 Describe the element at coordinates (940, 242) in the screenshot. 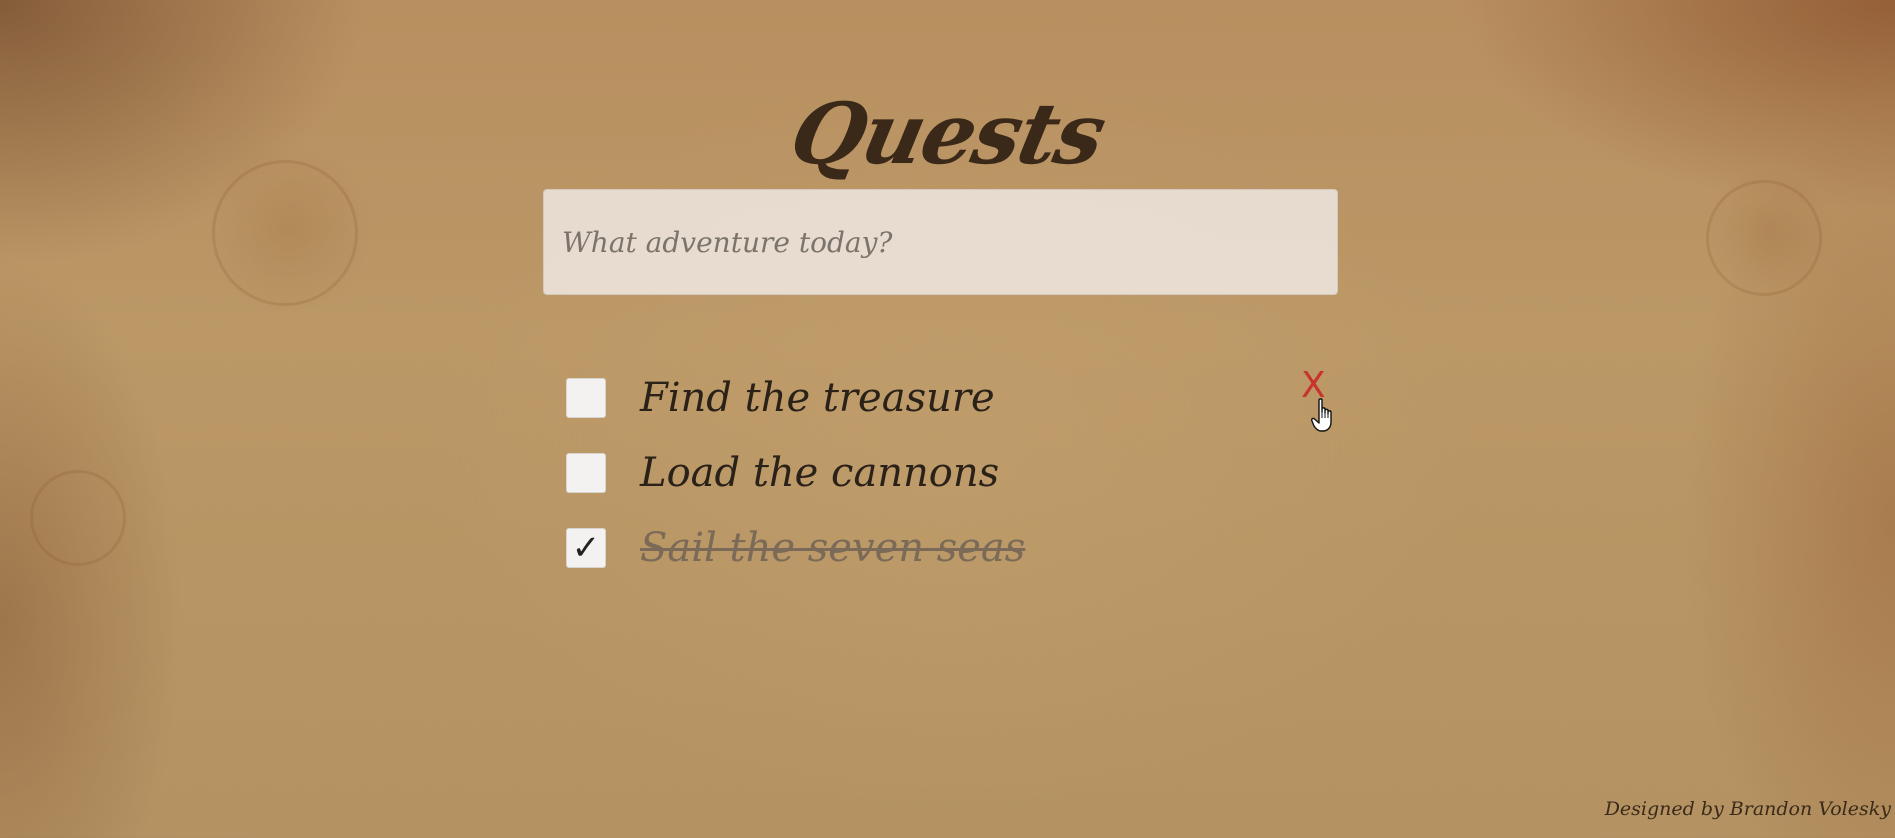

I see `new-quest-input` at that location.